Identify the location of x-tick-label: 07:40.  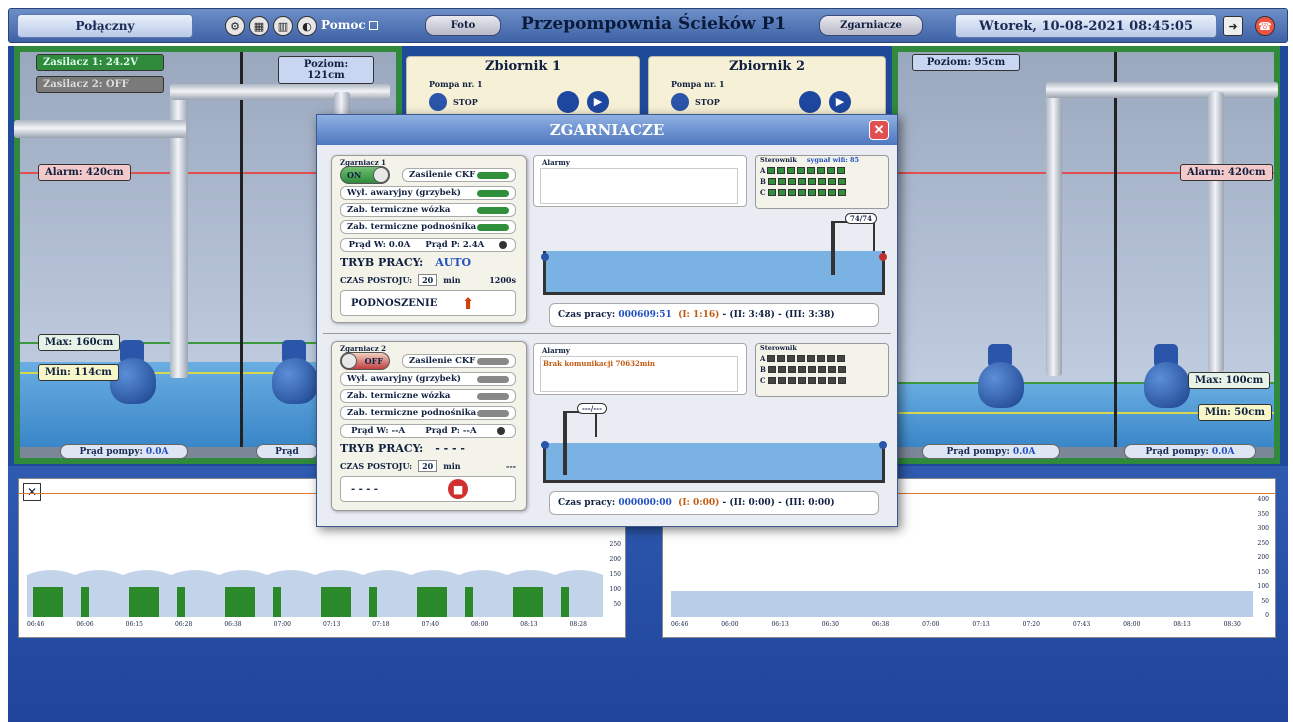
(430, 624).